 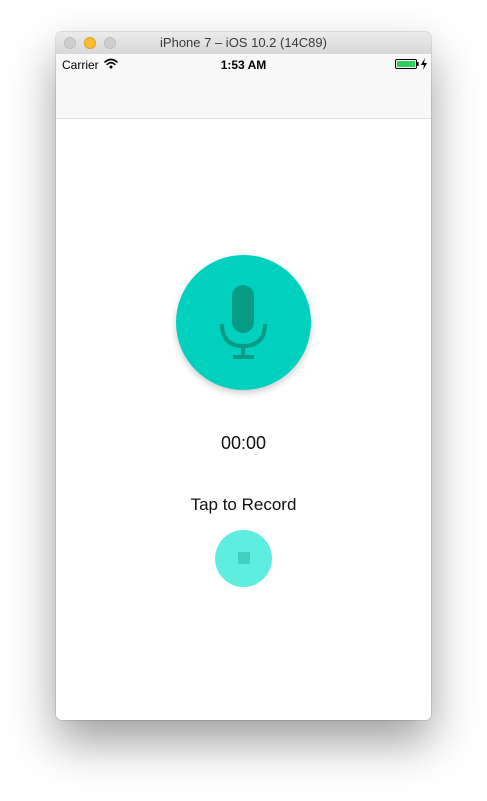 What do you see at coordinates (243, 96) in the screenshot?
I see `navigation-bar` at bounding box center [243, 96].